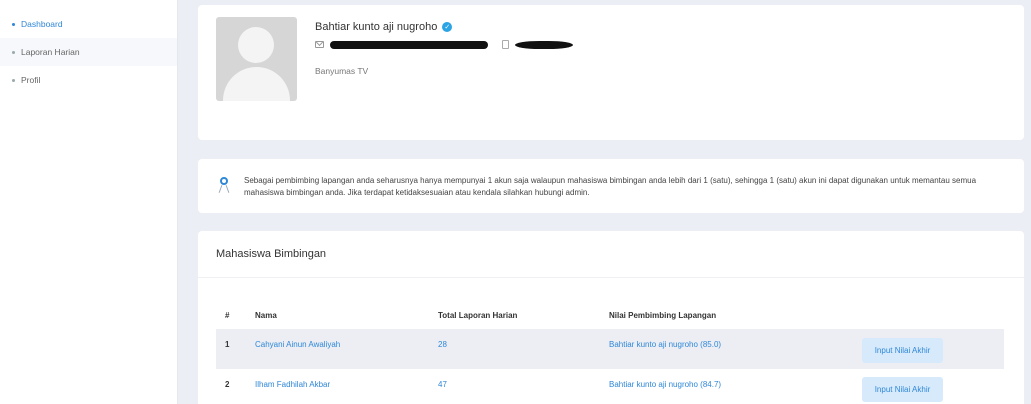 The width and height of the screenshot is (1031, 404). What do you see at coordinates (88, 52) in the screenshot?
I see `sidebar-item-laporan-harian: Laporan Harian` at bounding box center [88, 52].